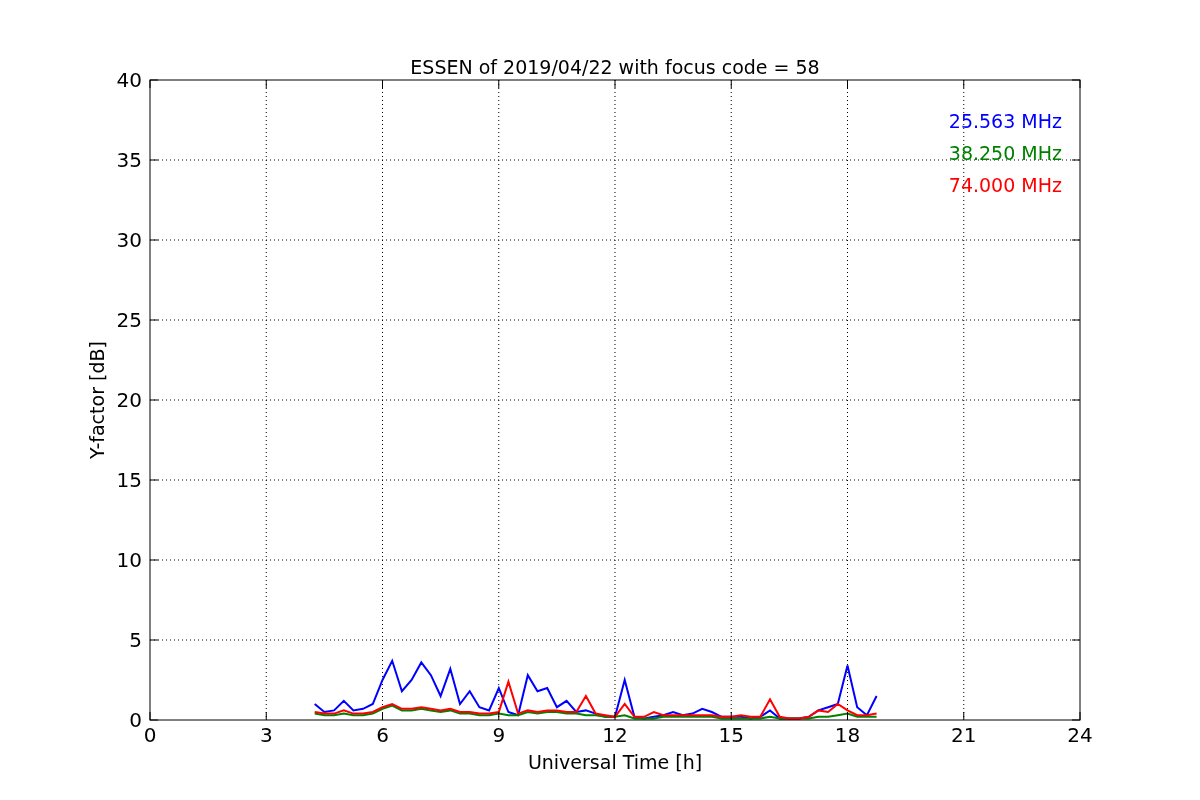 The height and width of the screenshot is (800, 1200). What do you see at coordinates (1005, 121) in the screenshot?
I see `legend-label: 25.563 MHz` at bounding box center [1005, 121].